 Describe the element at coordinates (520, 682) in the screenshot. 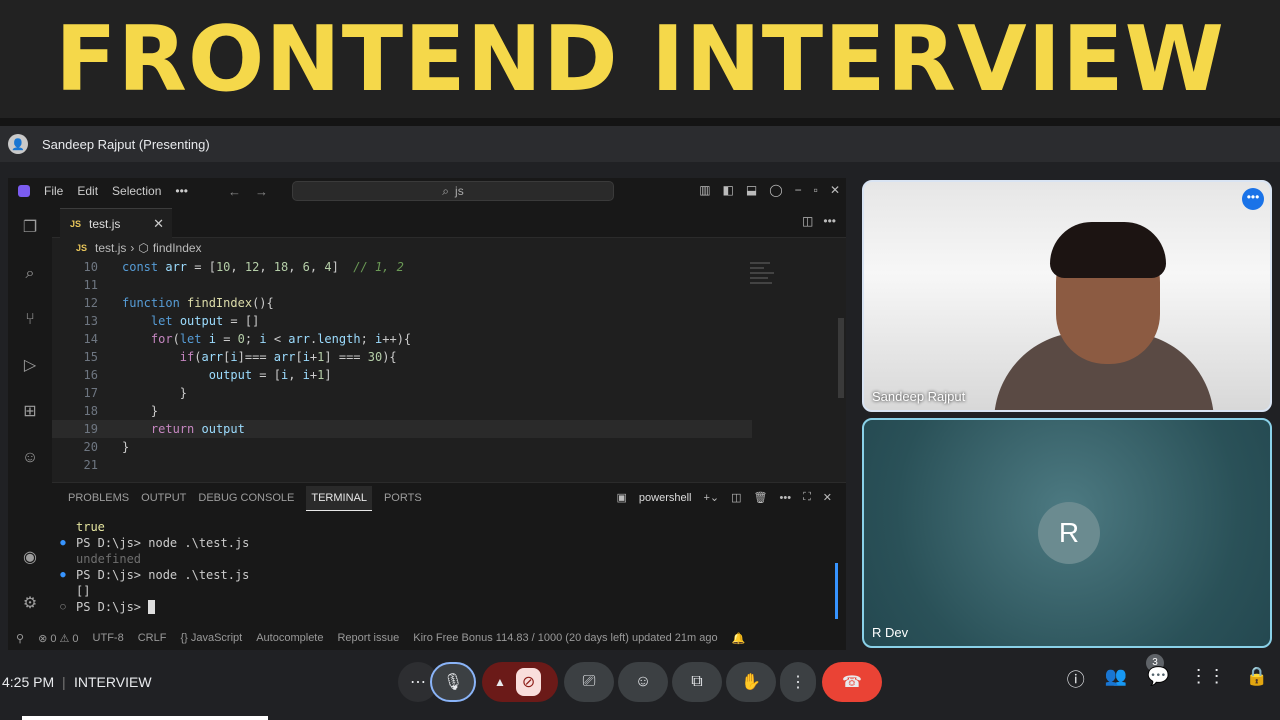

I see `camera-button: ▲ ⊘` at that location.